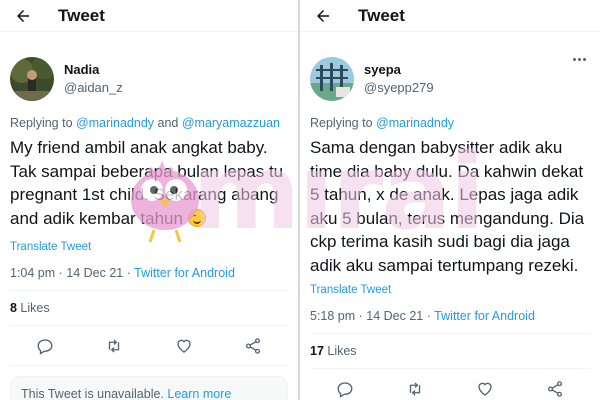  I want to click on unavailable-text: This Tweet is unavailable., so click(94, 393).